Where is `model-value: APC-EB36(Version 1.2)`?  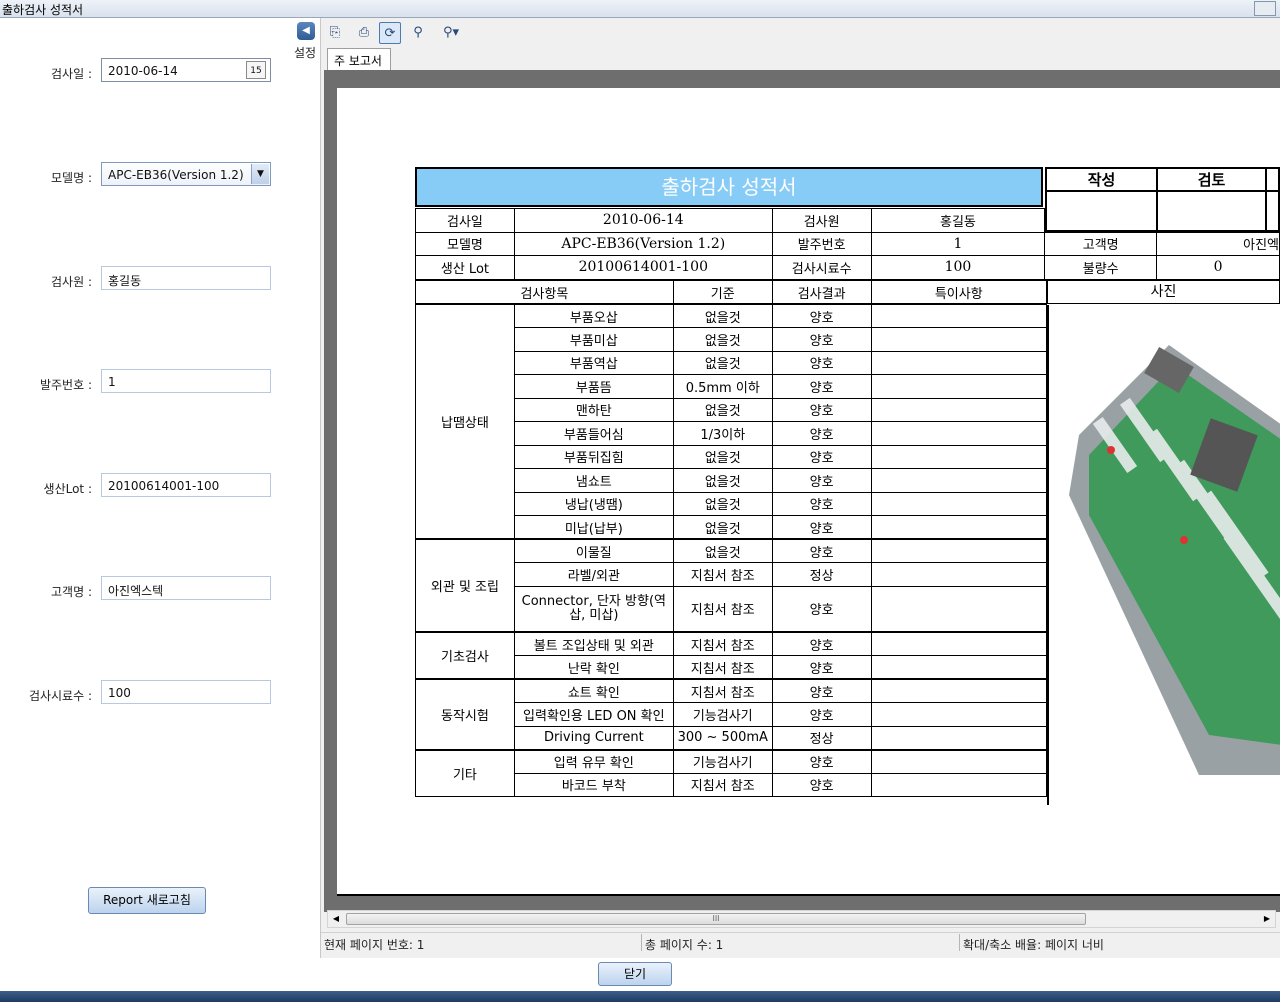
model-value: APC-EB36(Version 1.2) is located at coordinates (176, 175).